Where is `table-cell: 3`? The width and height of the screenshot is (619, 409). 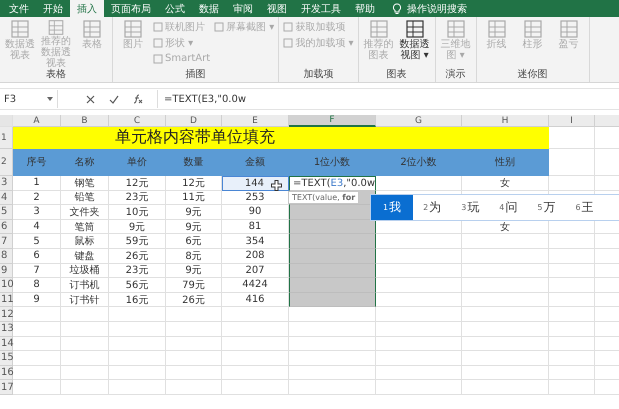
table-cell: 3 is located at coordinates (37, 212).